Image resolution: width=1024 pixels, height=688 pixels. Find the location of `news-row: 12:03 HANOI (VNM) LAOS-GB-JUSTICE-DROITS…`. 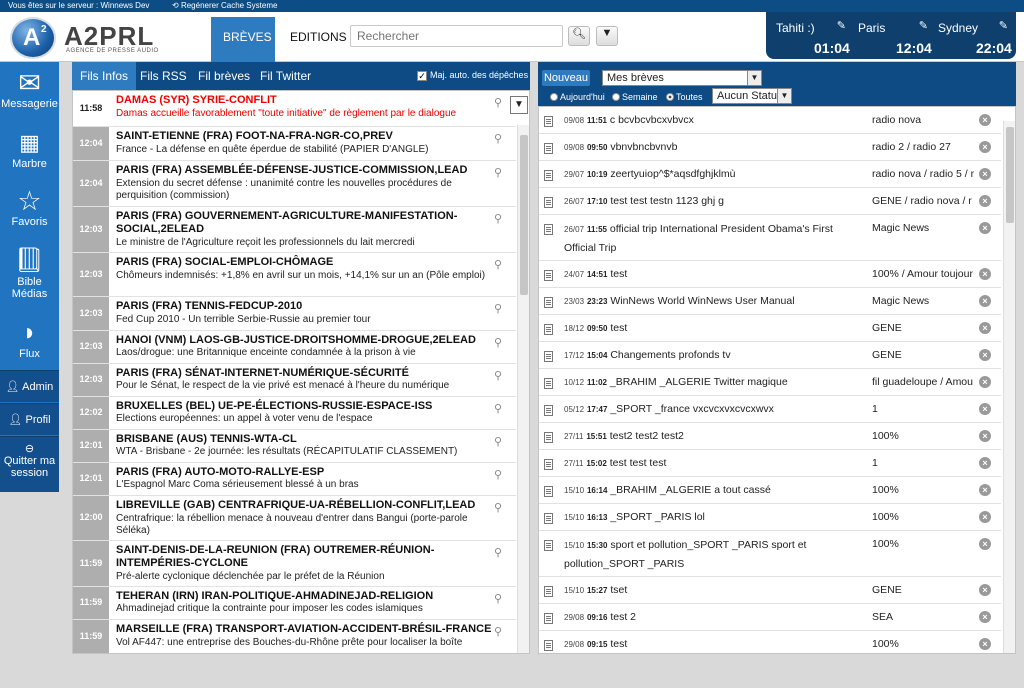

news-row: 12:03 HANOI (VNM) LAOS-GB-JUSTICE-DROITS… is located at coordinates (294, 347).